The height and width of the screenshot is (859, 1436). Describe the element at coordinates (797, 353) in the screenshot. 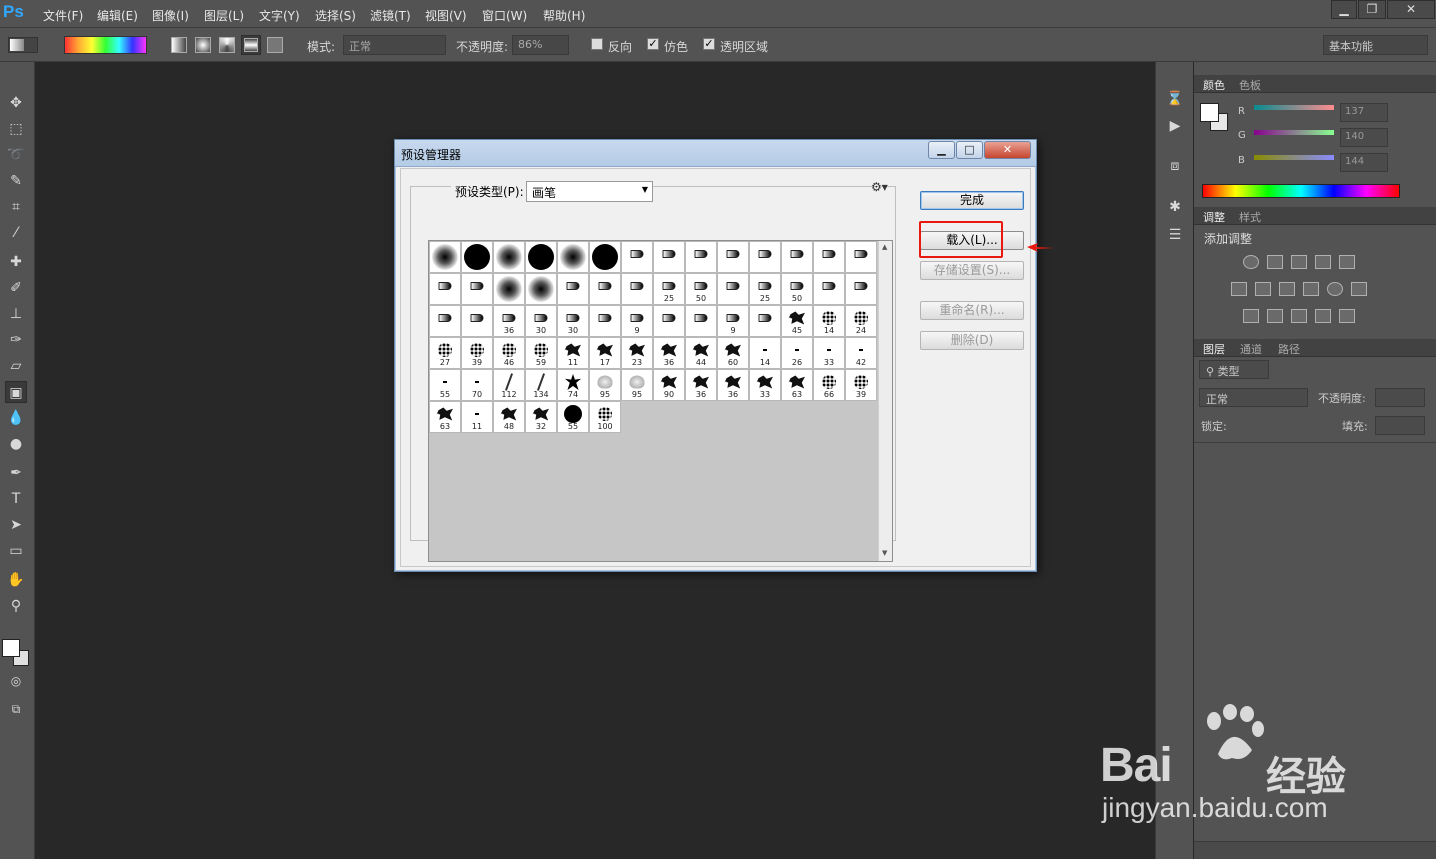

I see `brush-preset-dot: 26` at that location.